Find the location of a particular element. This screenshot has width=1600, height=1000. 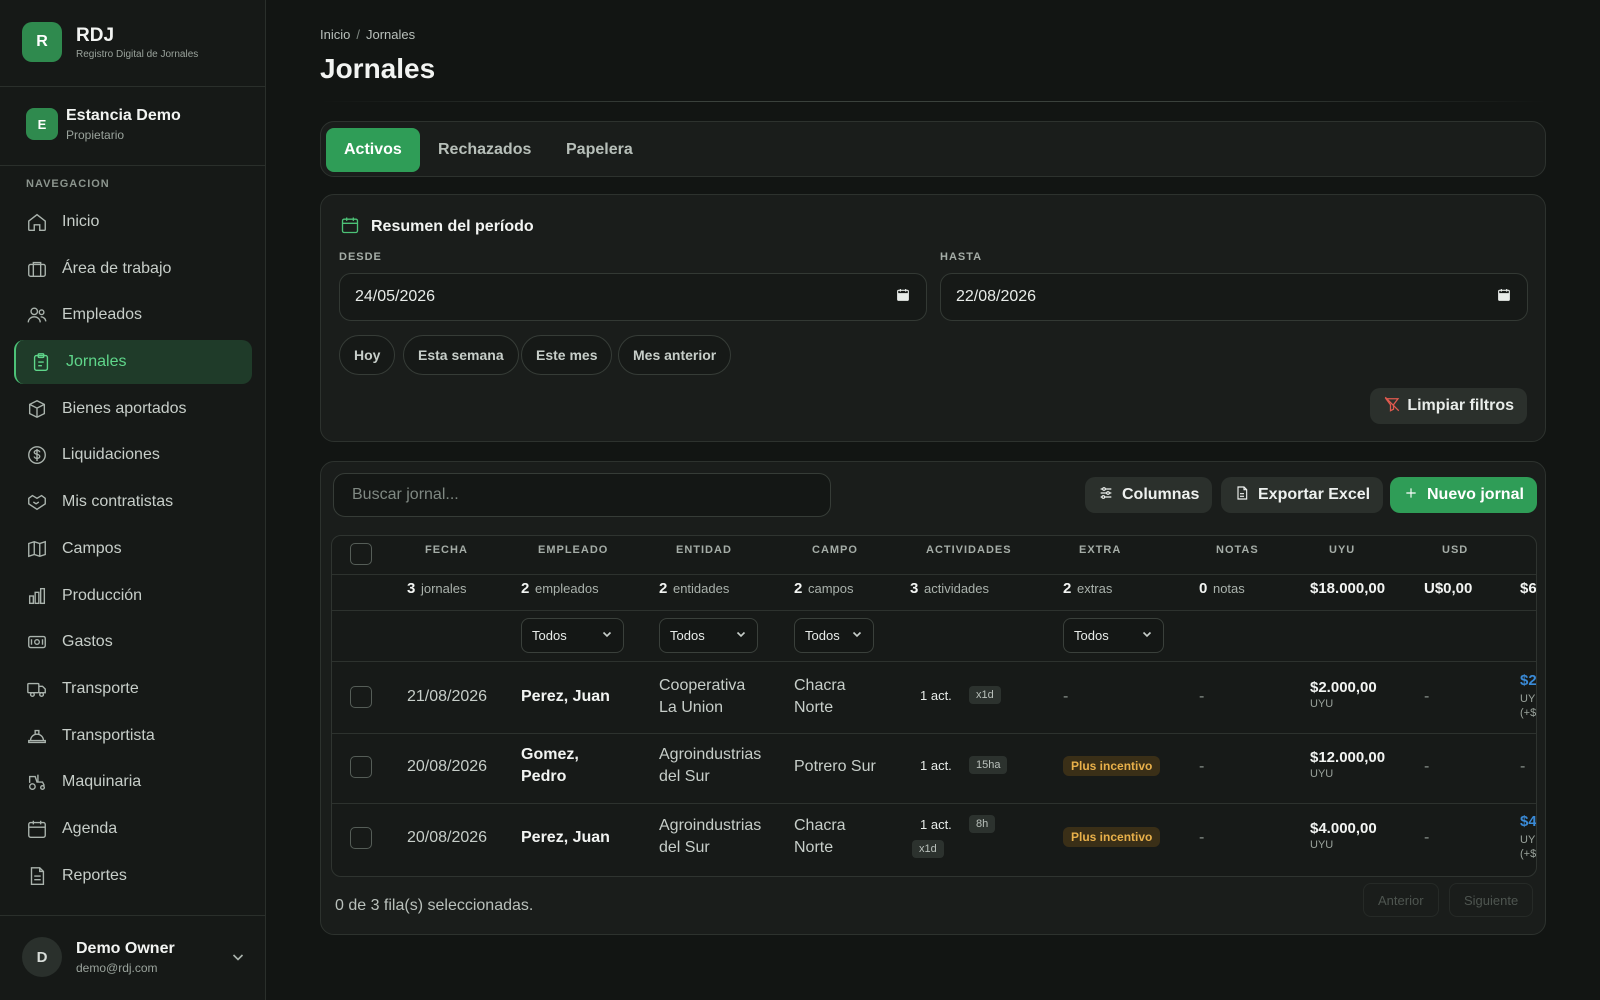

columns-button: Columnas is located at coordinates (1149, 495).